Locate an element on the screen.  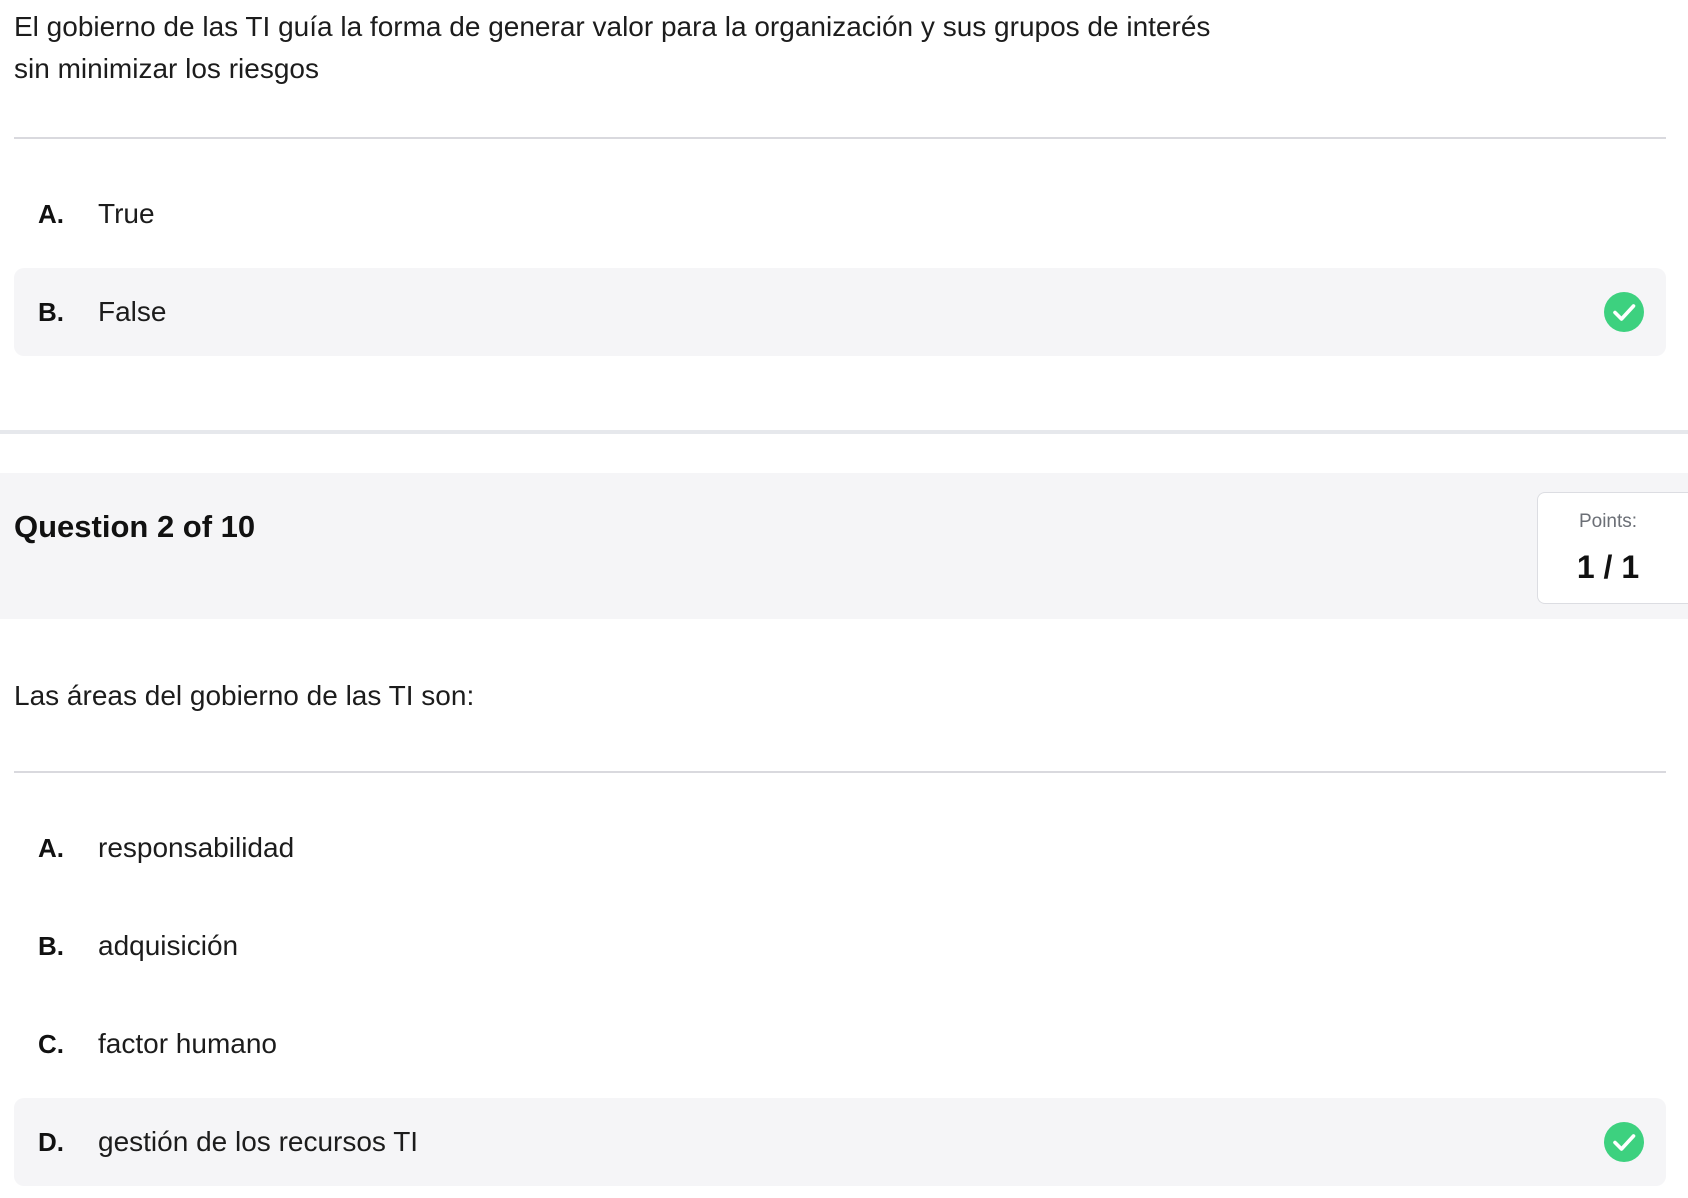
section-separator is located at coordinates (844, 432).